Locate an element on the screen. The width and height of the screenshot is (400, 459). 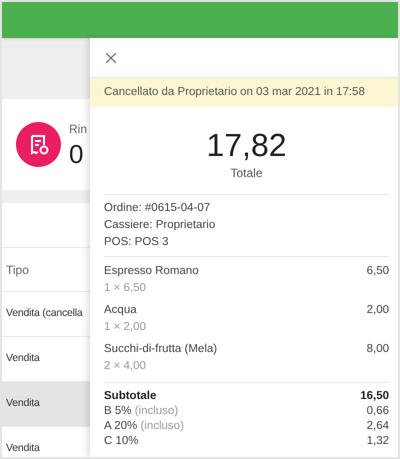
column-header: Tipo is located at coordinates (17, 270).